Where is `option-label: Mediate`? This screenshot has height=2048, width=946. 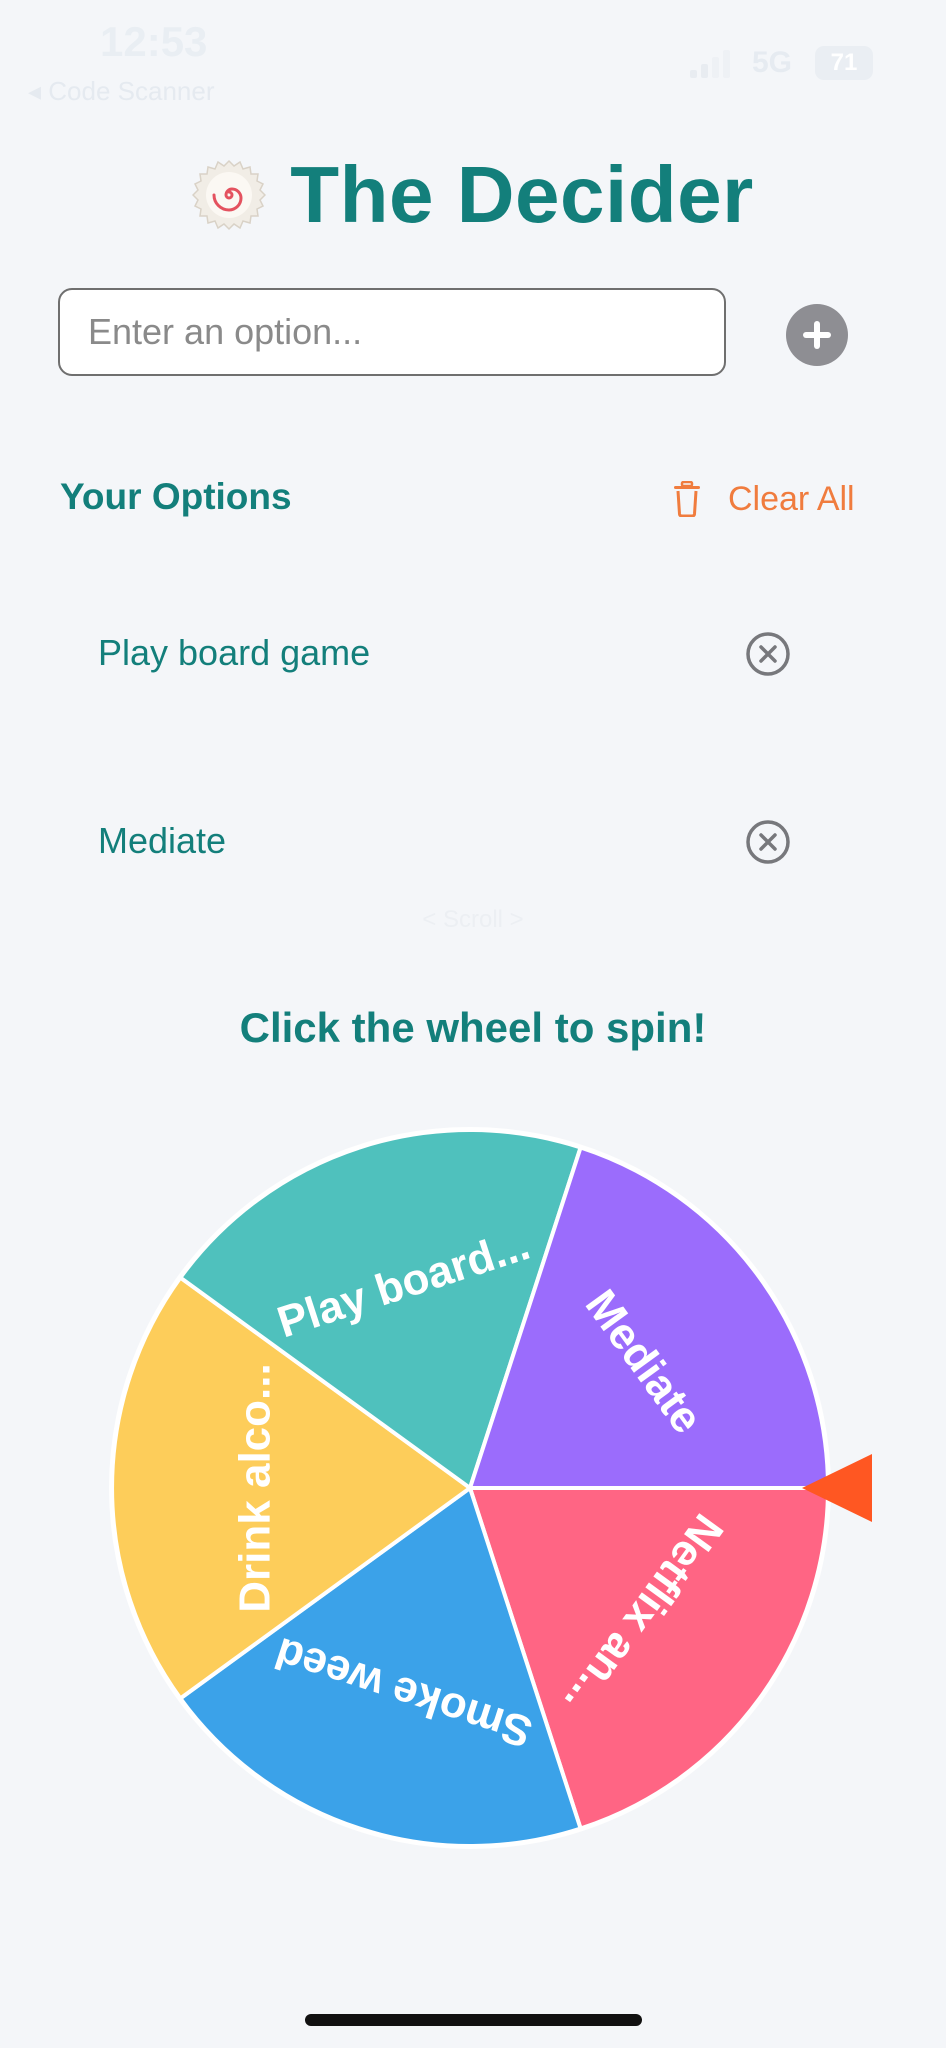 option-label: Mediate is located at coordinates (162, 840).